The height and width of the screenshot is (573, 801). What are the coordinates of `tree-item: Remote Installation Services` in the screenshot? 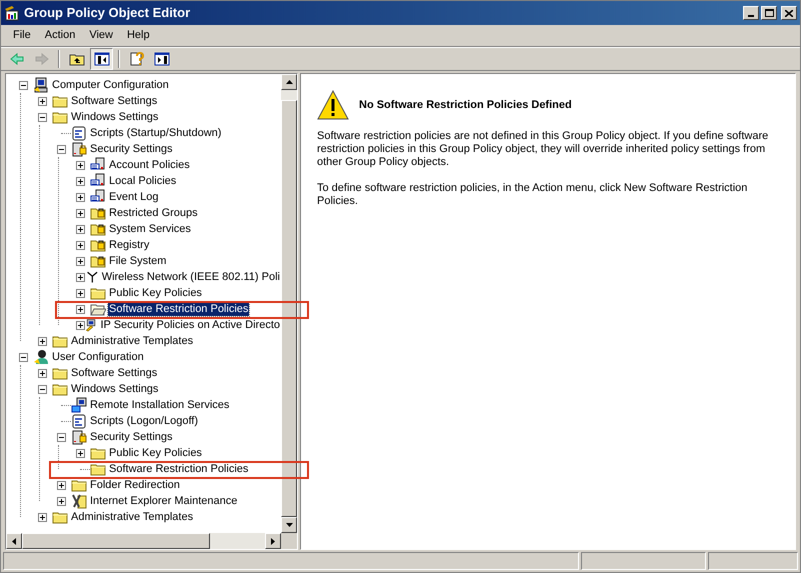 It's located at (159, 405).